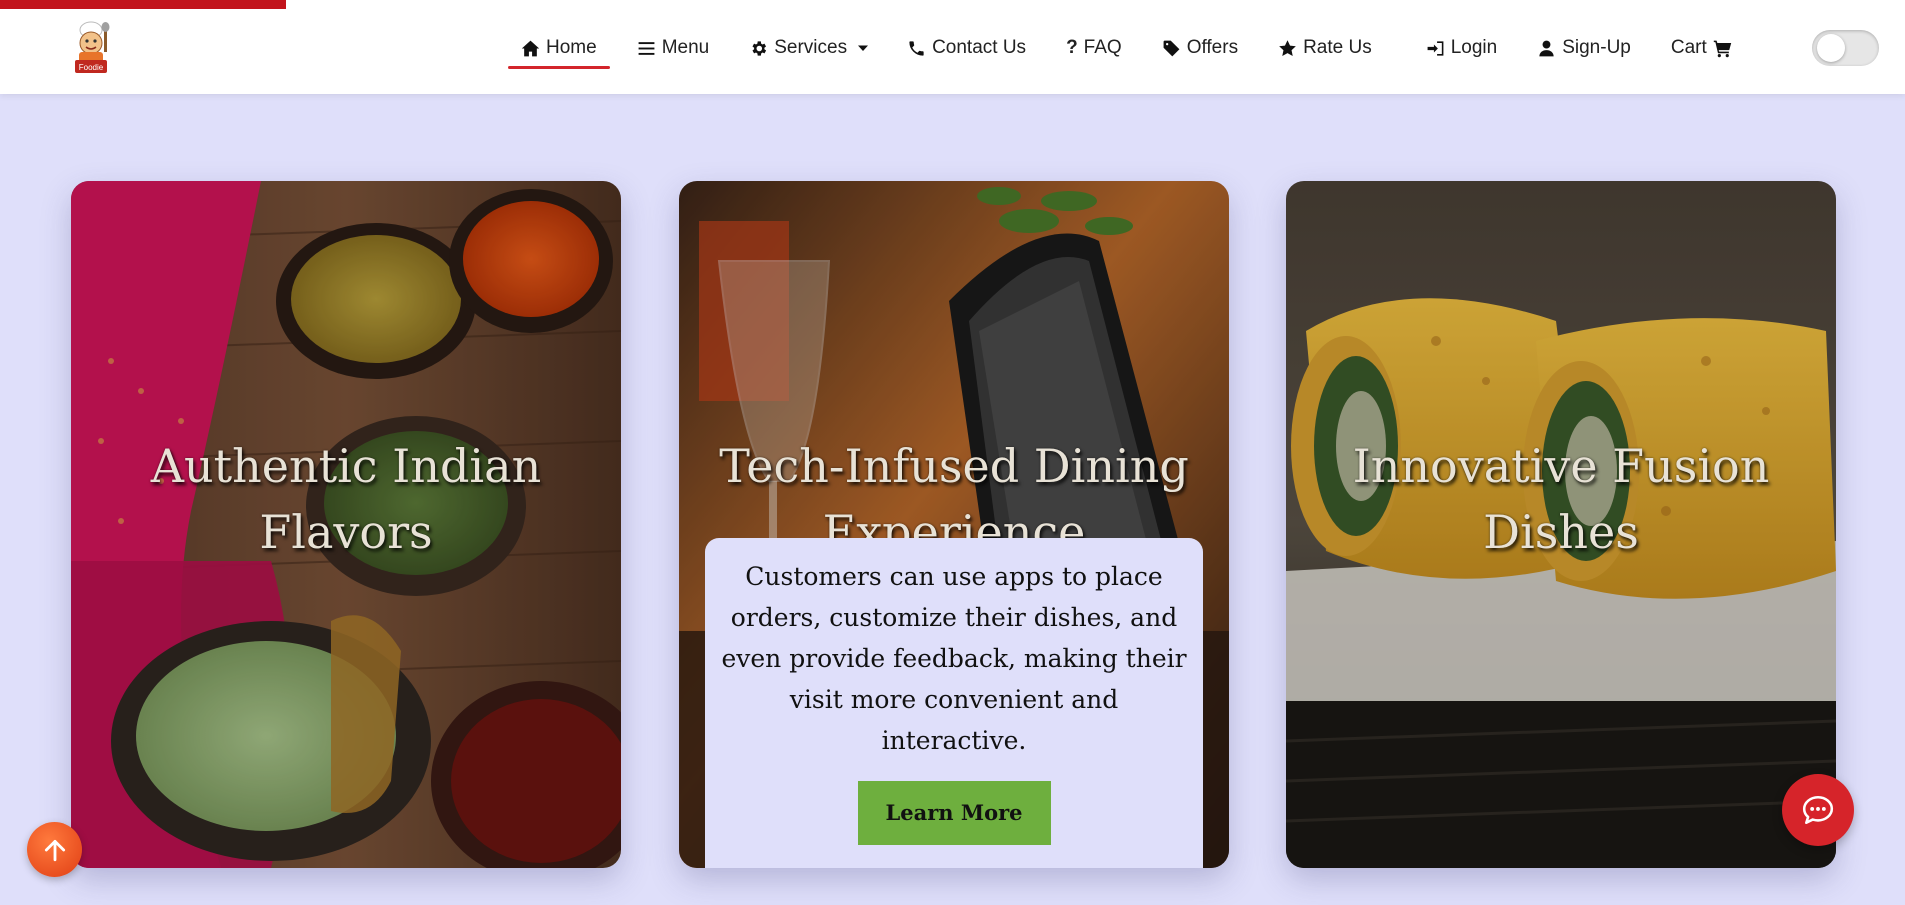 This screenshot has height=905, width=1905. What do you see at coordinates (1102, 47) in the screenshot?
I see `nav-faq-label: FAQ` at bounding box center [1102, 47].